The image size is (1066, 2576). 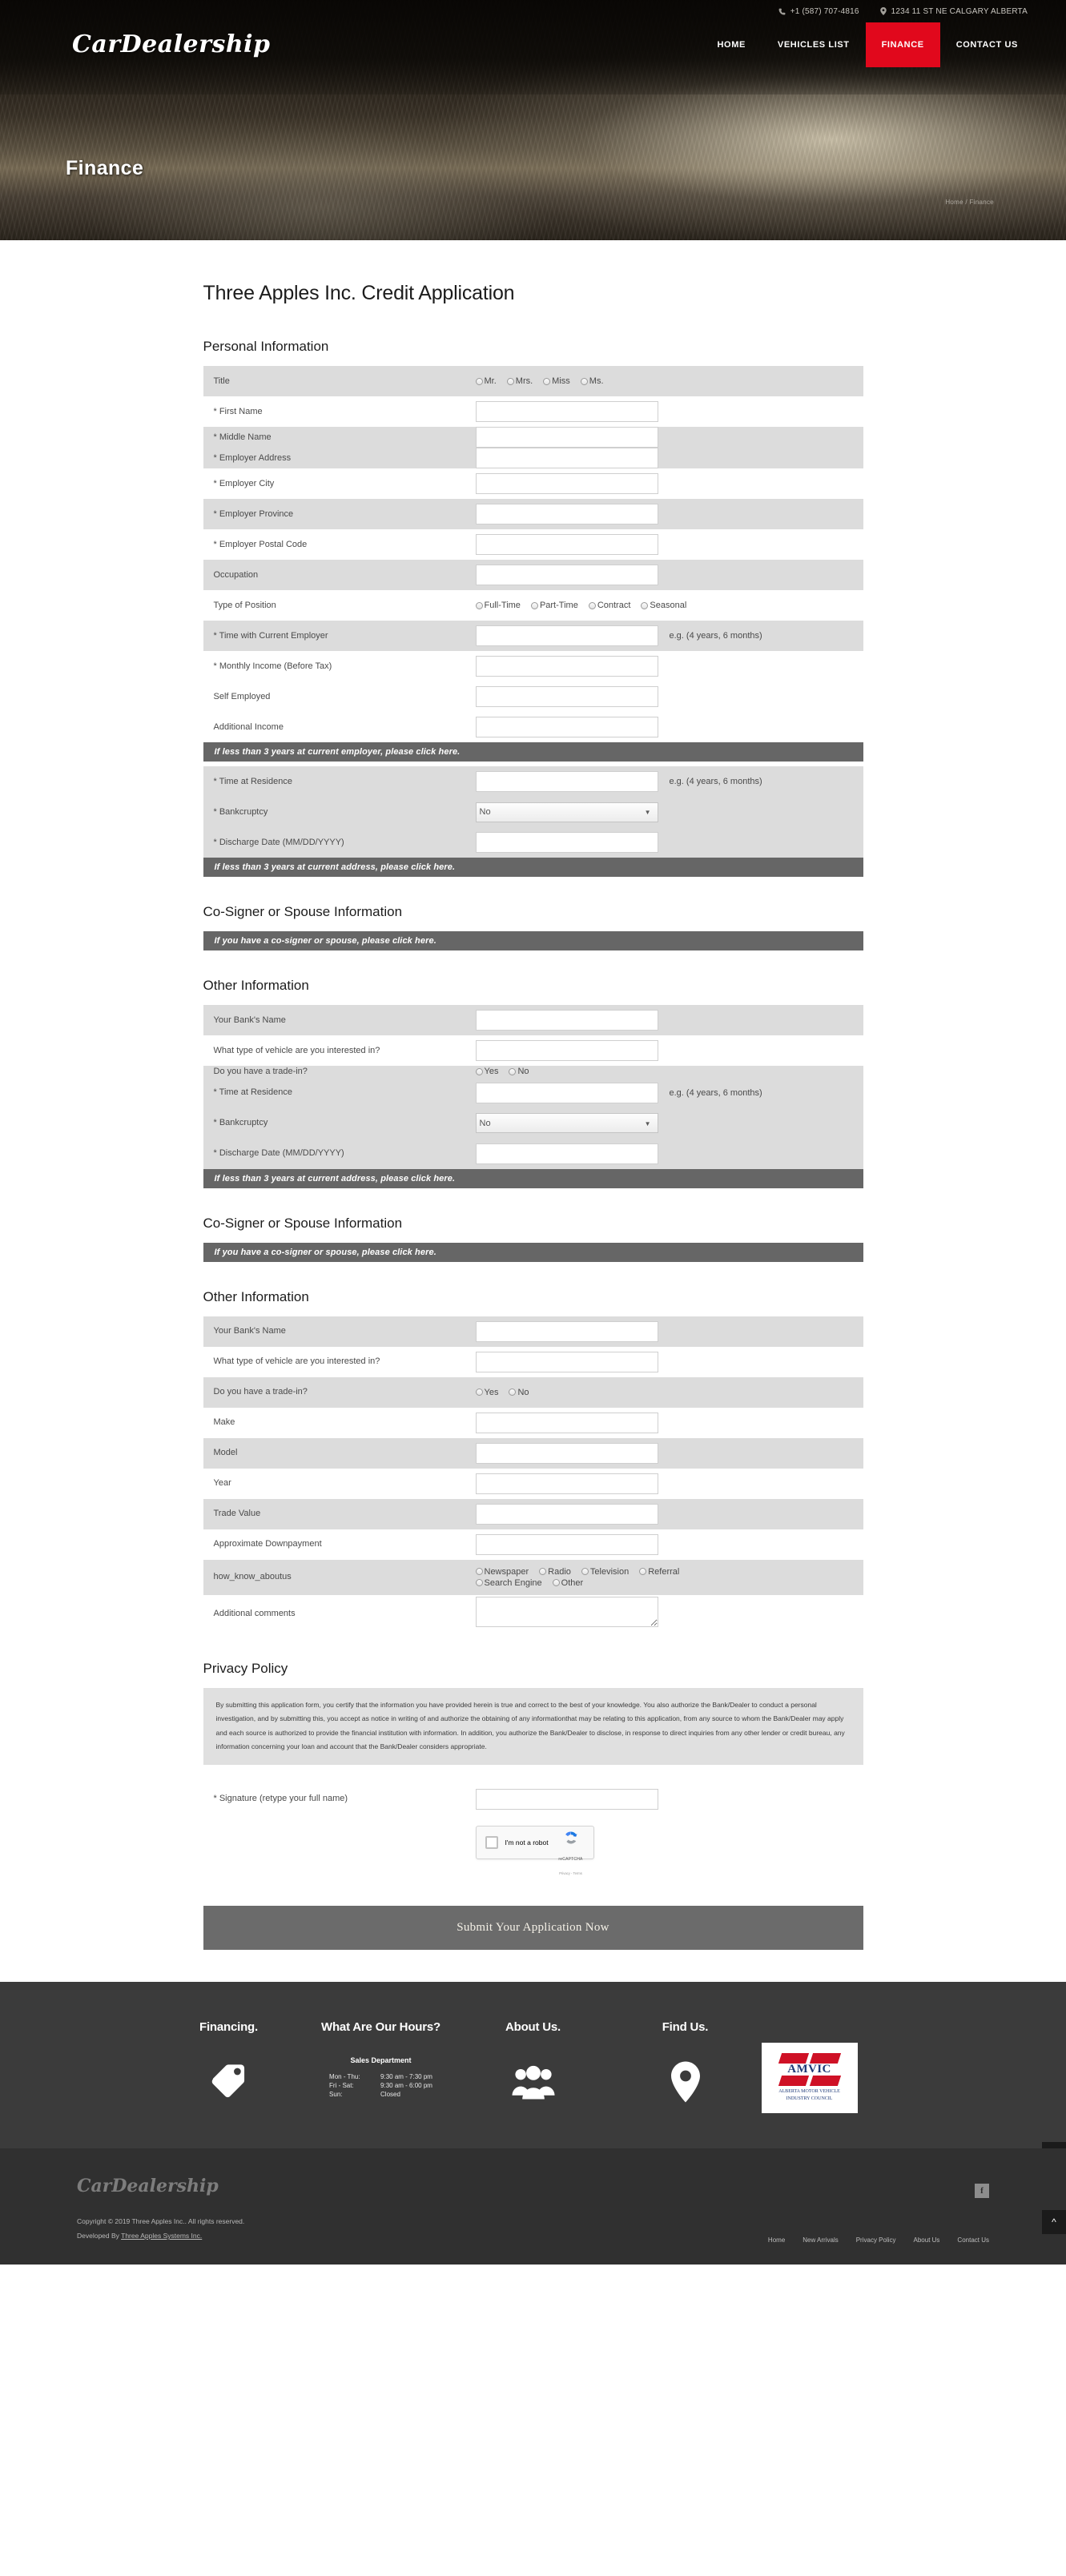 I want to click on amvic-subtitle-line1: ALBERTA MOTOR VEHICLE, so click(x=809, y=2092).